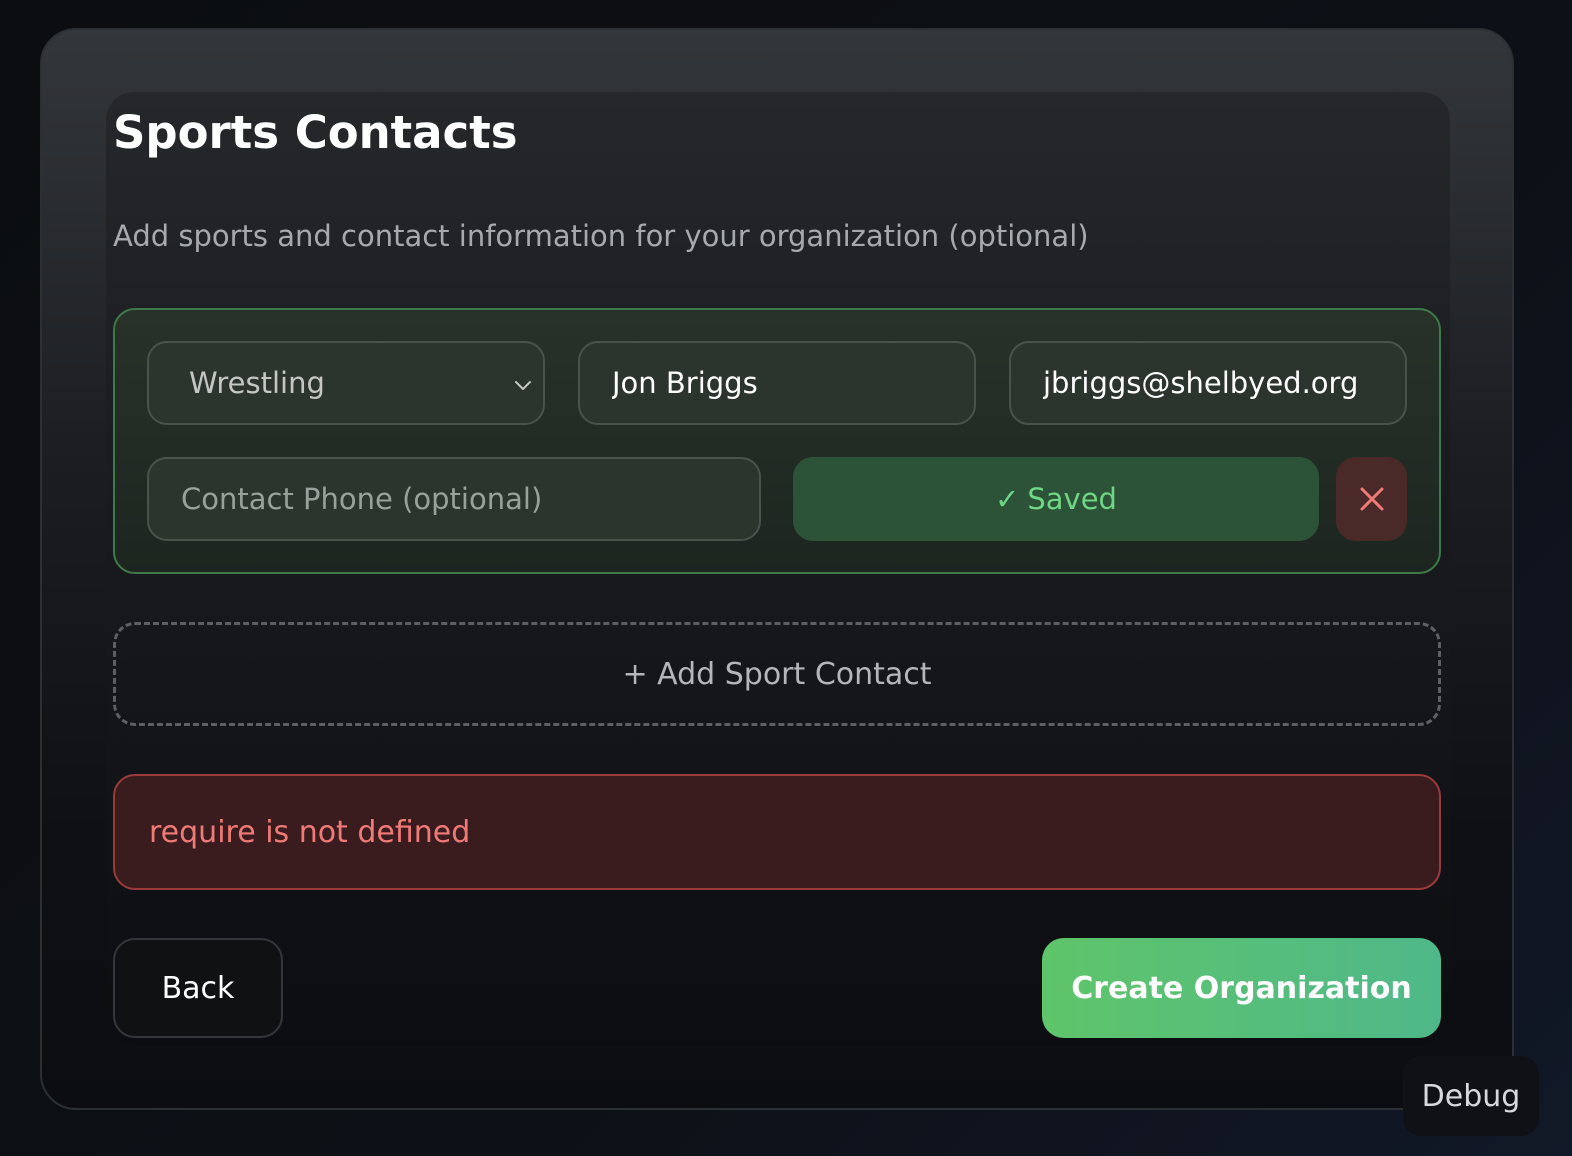 This screenshot has height=1156, width=1572. What do you see at coordinates (1241, 988) in the screenshot?
I see `create-organization-button: Create Organization` at bounding box center [1241, 988].